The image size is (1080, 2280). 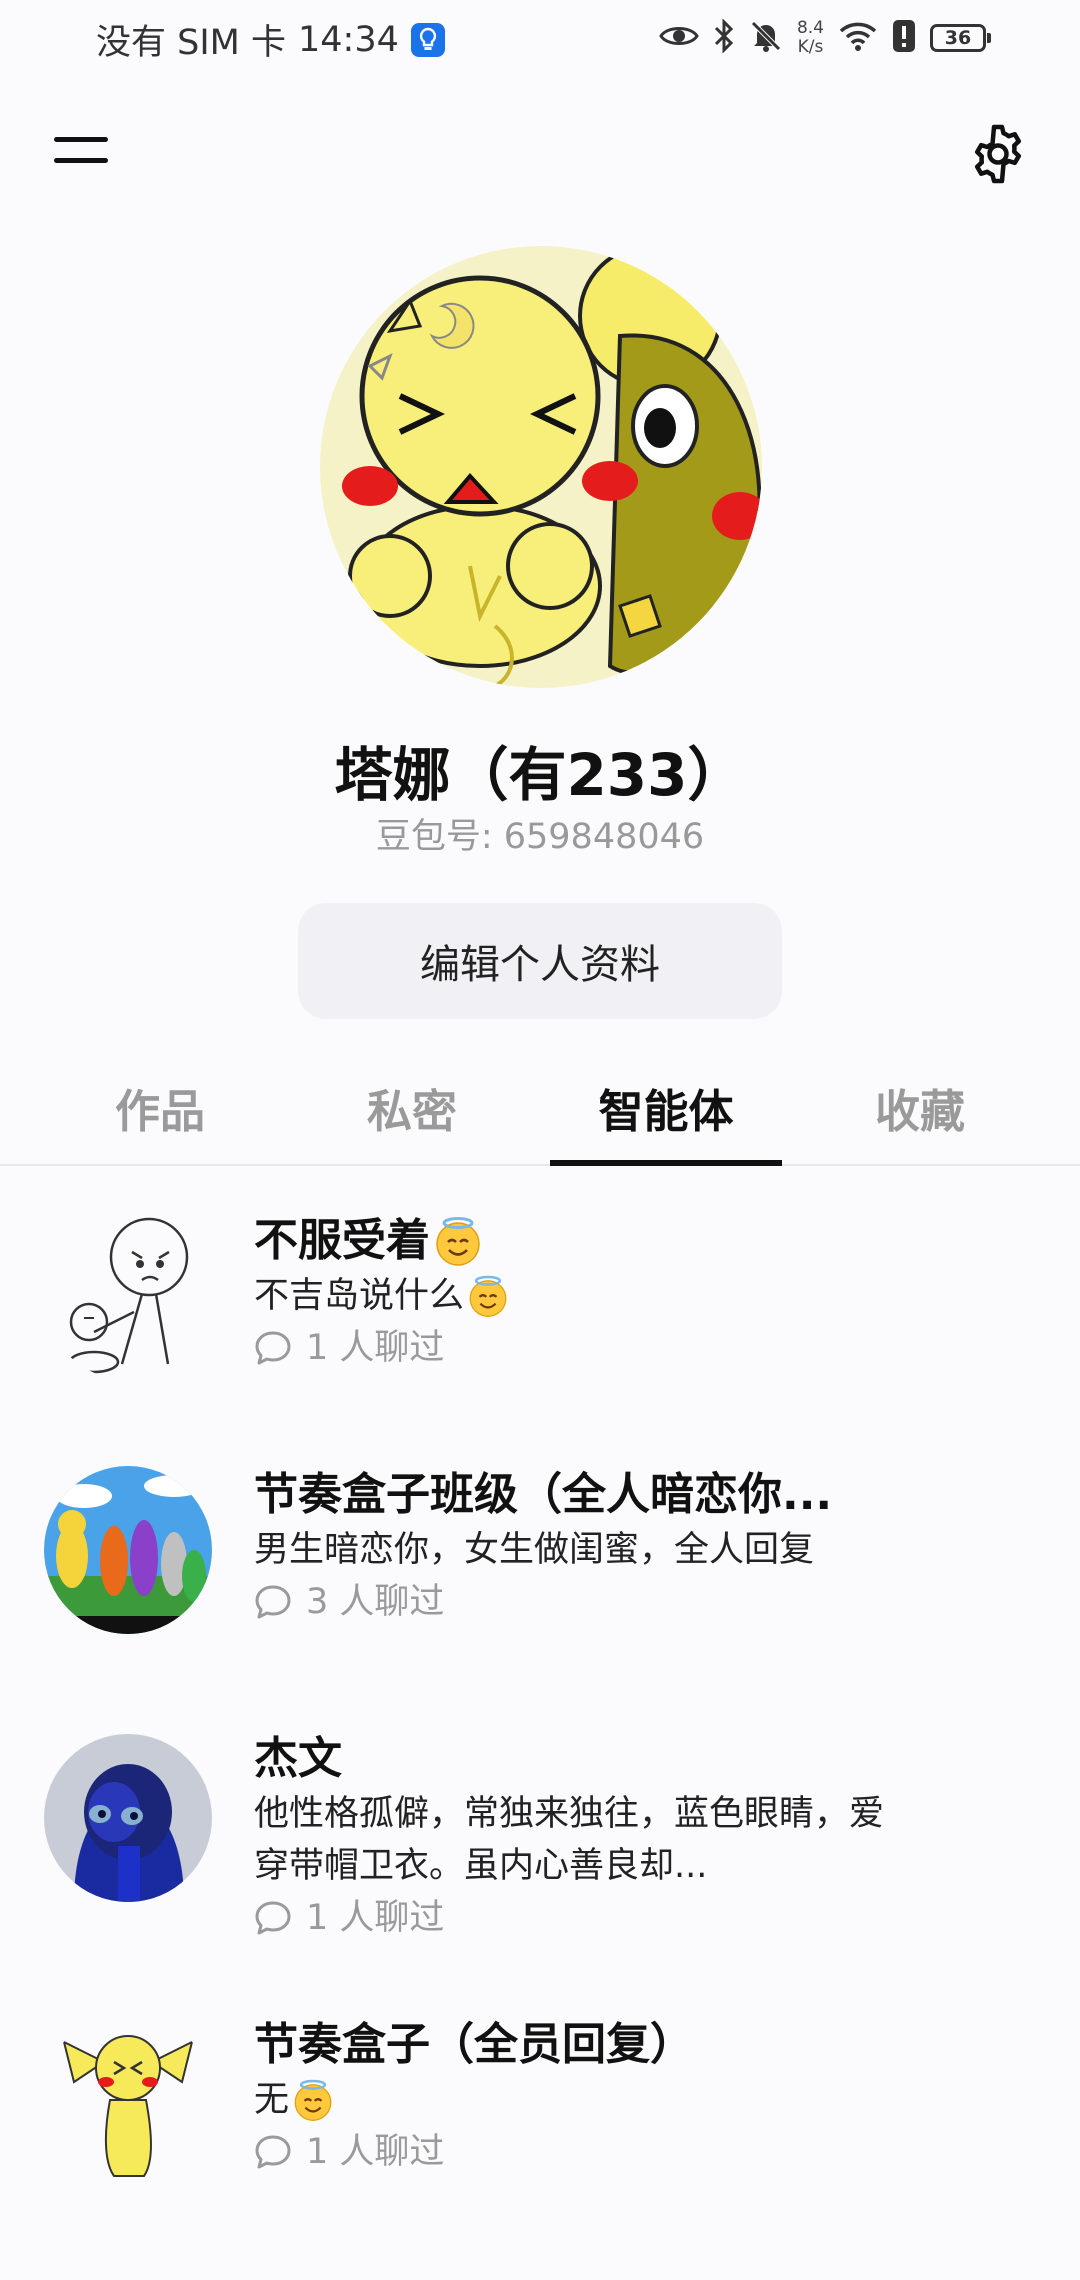 I want to click on list-item: 节奏盒子班级（全人暗恋你... 男生暗恋你，女生做闺蜜，全人回复 3 人聊过, so click(x=540, y=1561).